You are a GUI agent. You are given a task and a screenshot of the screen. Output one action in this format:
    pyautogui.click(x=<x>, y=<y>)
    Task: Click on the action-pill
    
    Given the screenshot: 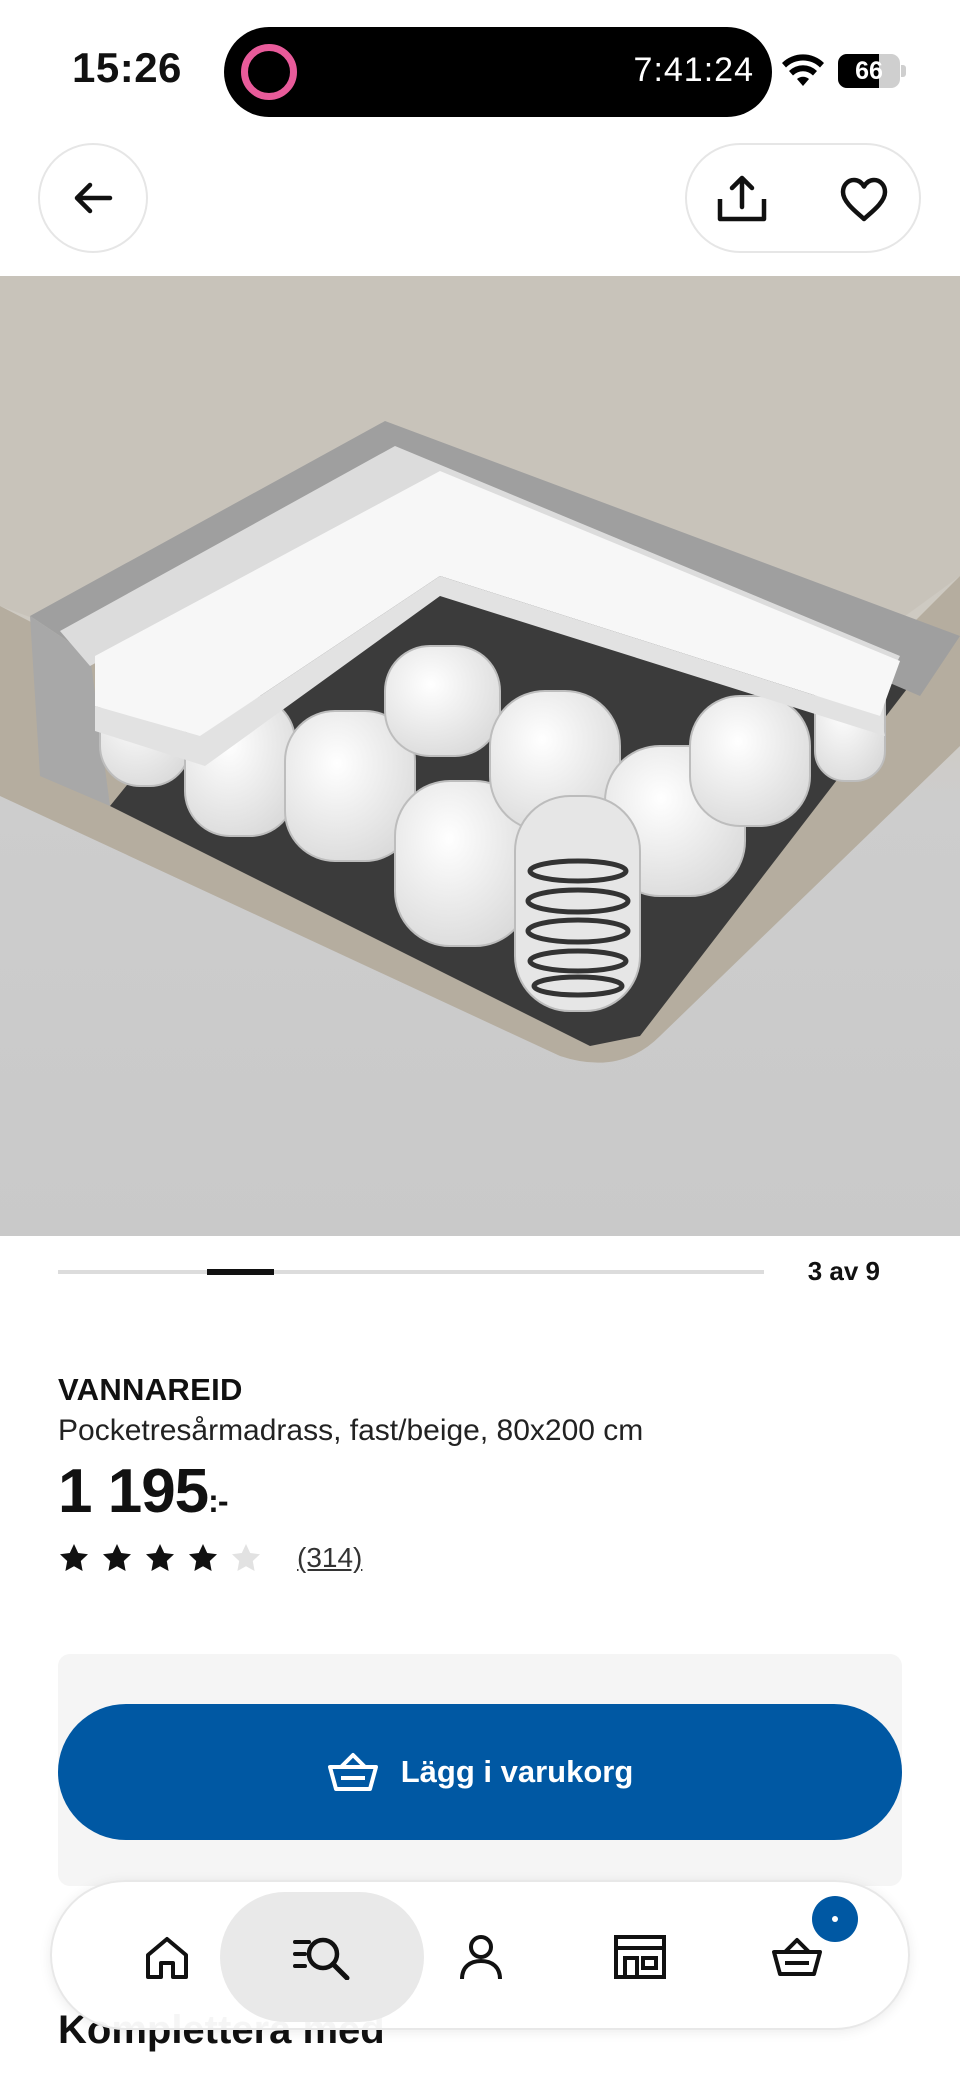 What is the action you would take?
    pyautogui.click(x=803, y=198)
    